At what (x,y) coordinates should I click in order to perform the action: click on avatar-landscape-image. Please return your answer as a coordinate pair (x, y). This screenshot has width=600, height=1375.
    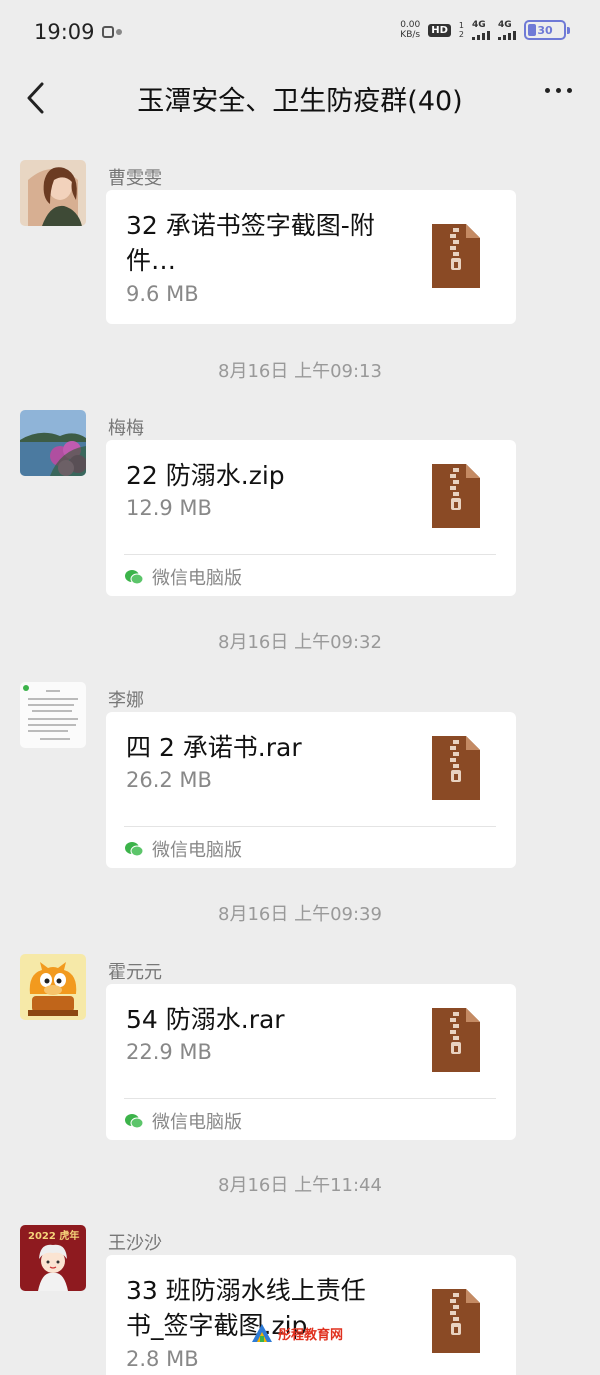
    Looking at the image, I should click on (53, 443).